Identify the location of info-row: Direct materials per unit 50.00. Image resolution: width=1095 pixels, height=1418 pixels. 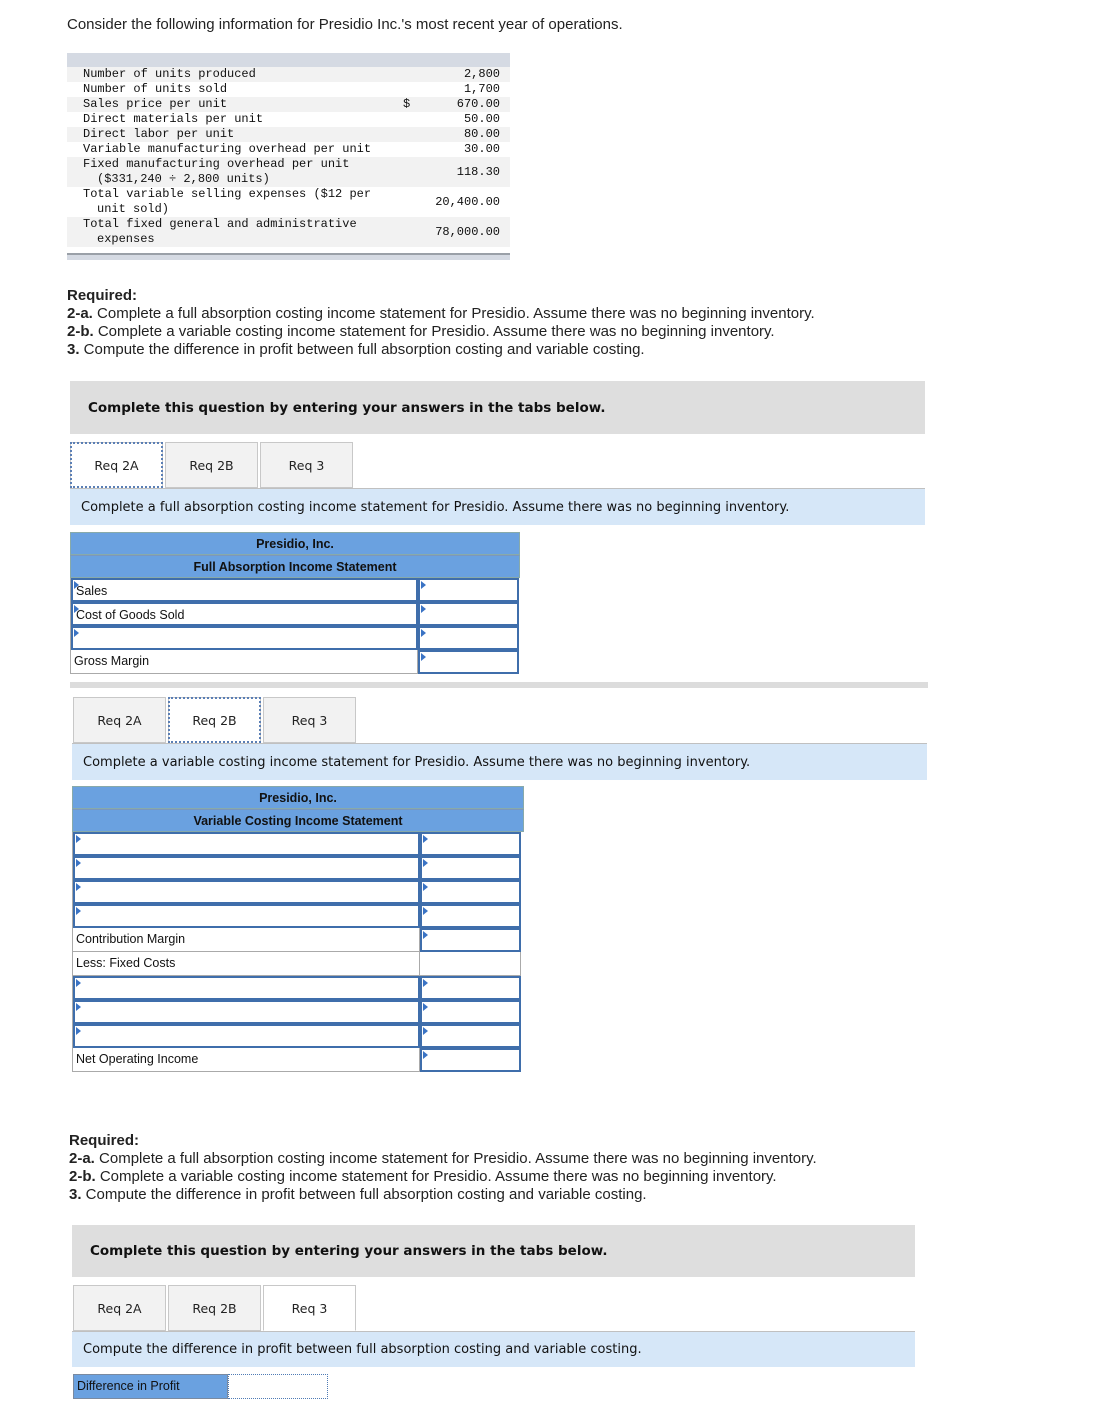
(288, 119).